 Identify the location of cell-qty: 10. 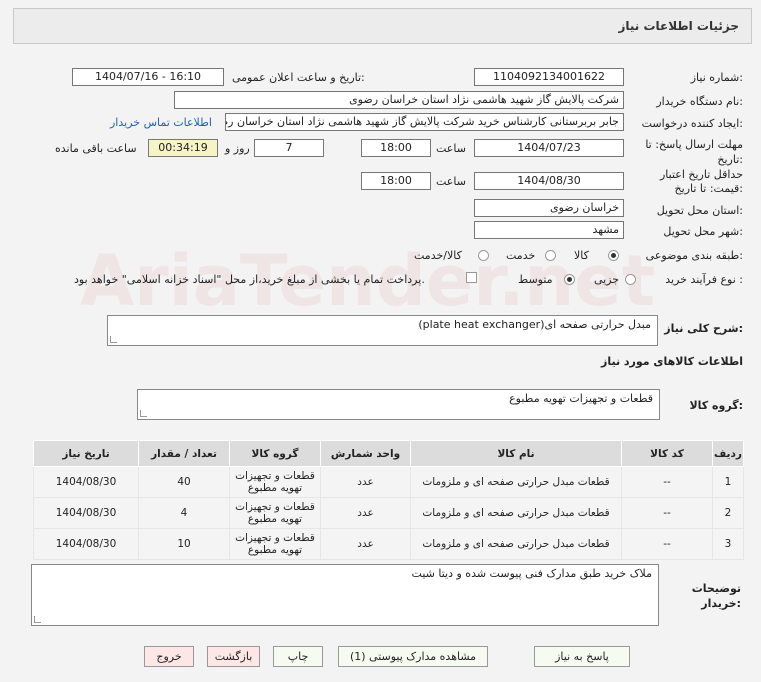
(184, 544).